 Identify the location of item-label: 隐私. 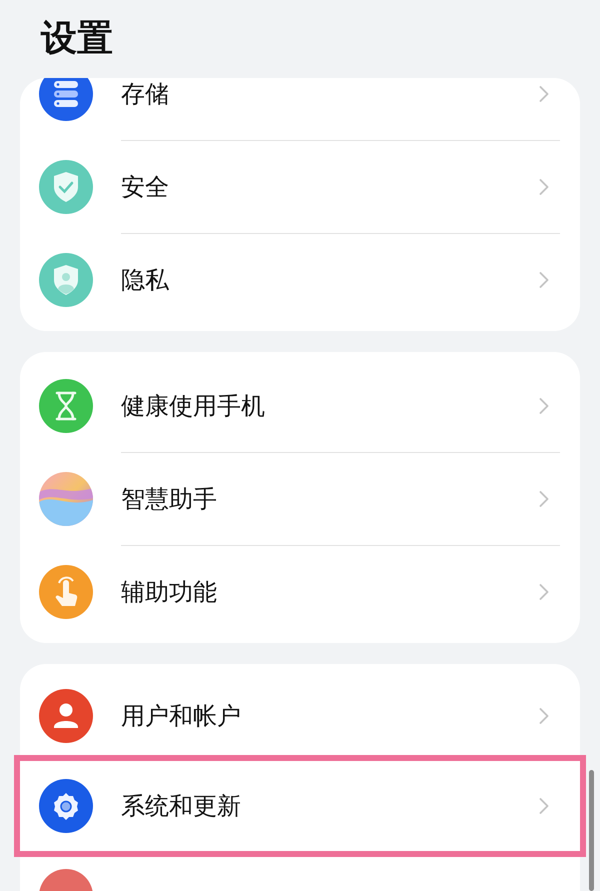
(145, 280).